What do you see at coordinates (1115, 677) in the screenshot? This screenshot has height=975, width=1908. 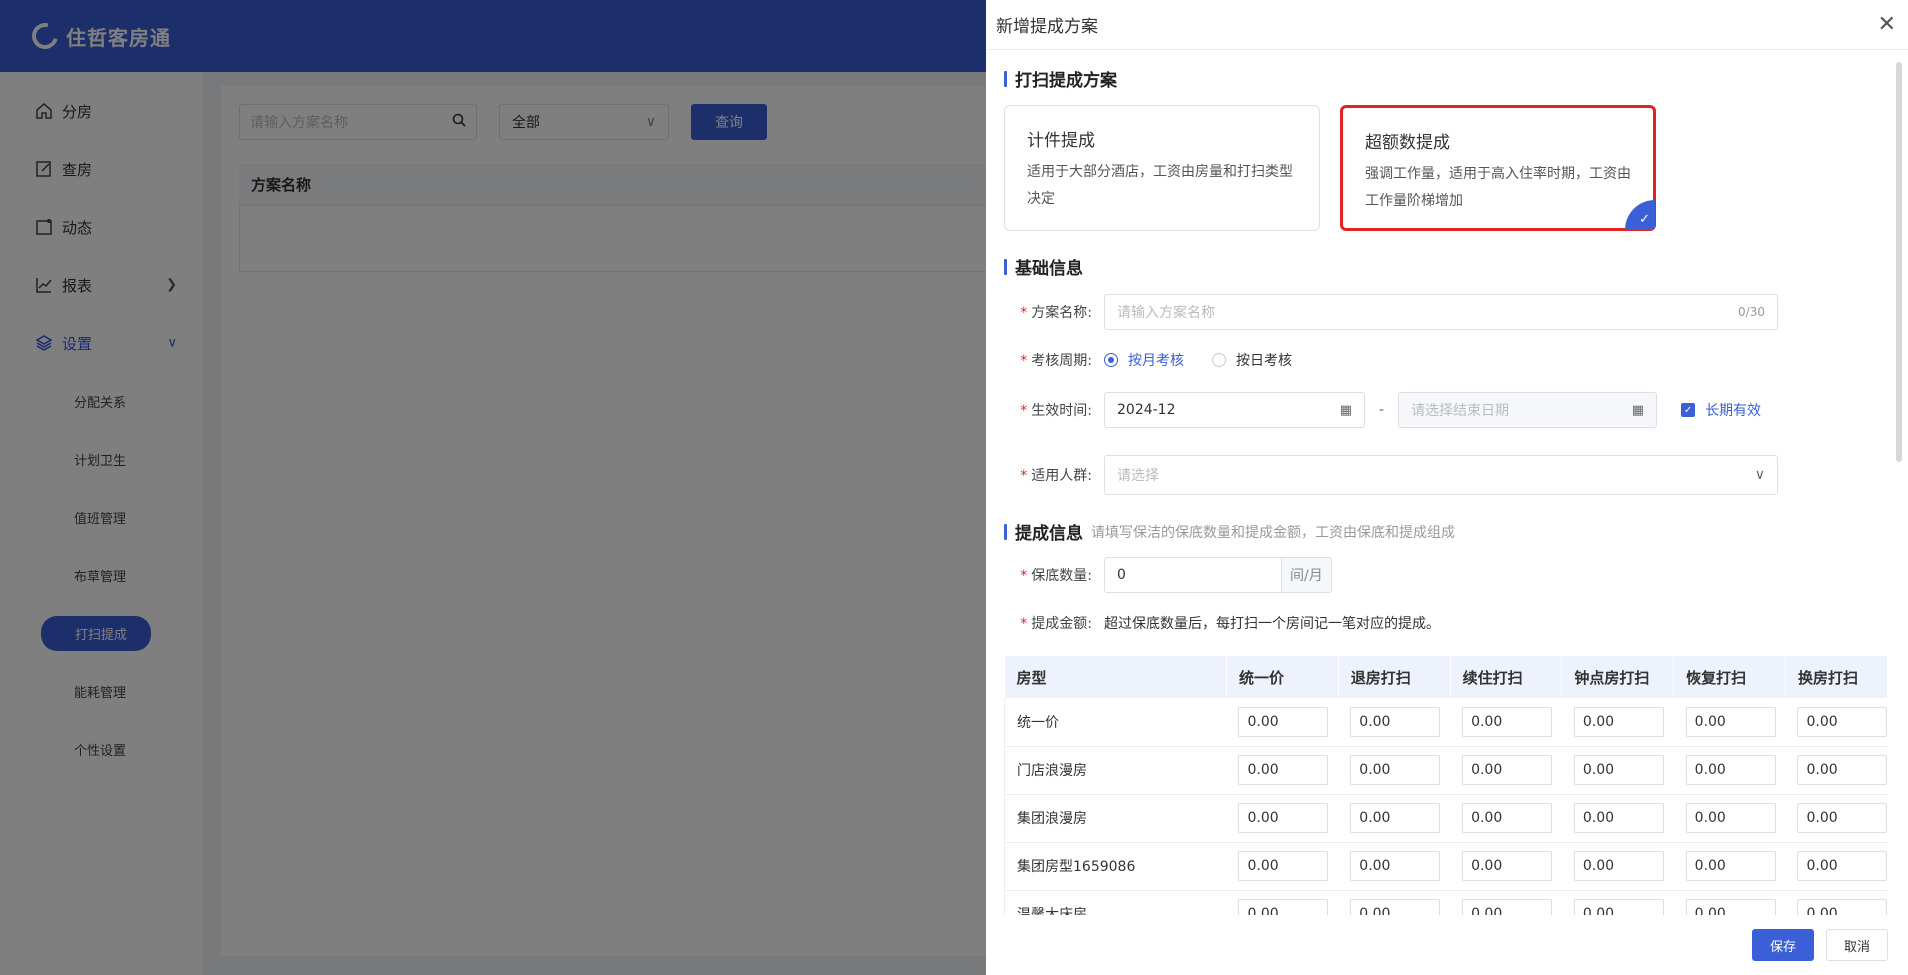 I see `header-room-type: 房型` at bounding box center [1115, 677].